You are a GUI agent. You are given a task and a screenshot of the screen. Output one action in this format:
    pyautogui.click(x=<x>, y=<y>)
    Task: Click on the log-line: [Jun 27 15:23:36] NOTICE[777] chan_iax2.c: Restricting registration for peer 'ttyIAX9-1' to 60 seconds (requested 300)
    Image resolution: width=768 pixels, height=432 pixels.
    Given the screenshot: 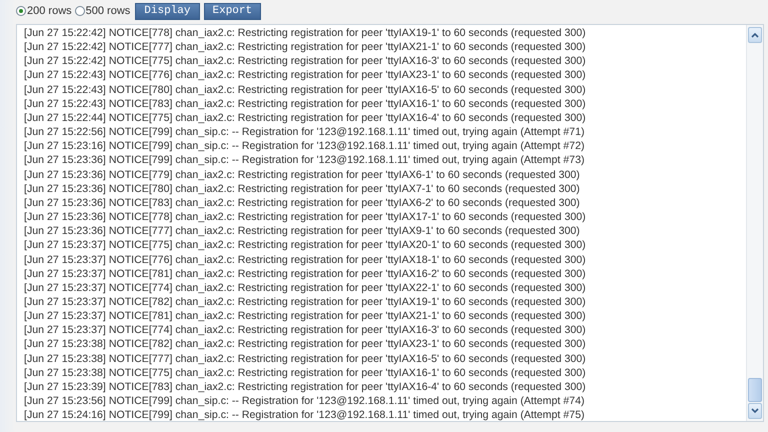 What is the action you would take?
    pyautogui.click(x=302, y=231)
    